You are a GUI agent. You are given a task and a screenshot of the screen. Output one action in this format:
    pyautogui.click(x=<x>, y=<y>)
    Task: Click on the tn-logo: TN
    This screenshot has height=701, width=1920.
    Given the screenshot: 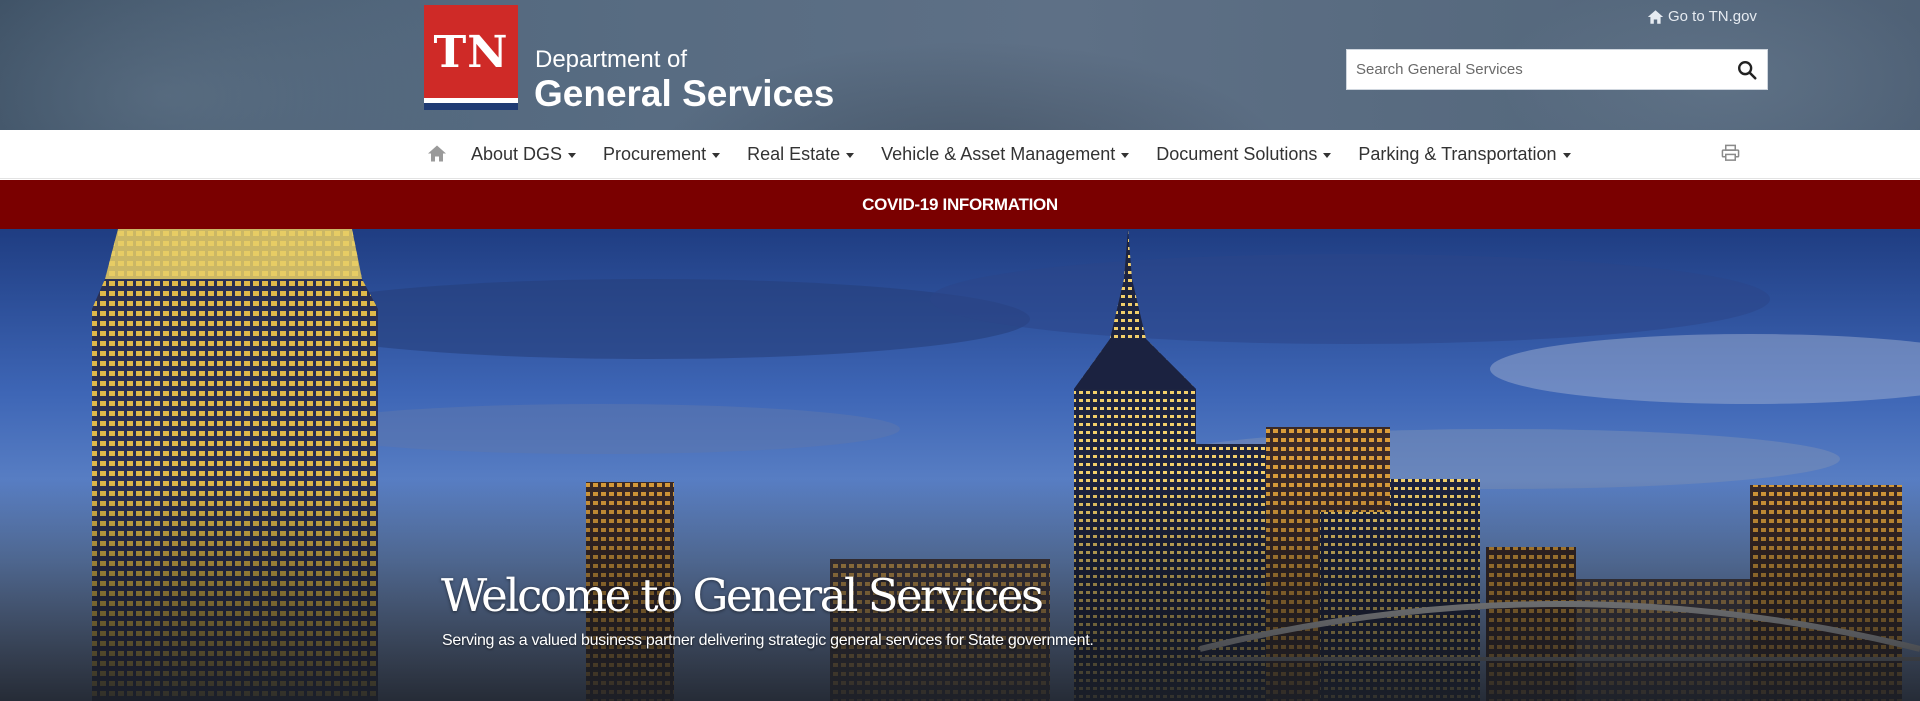 What is the action you would take?
    pyautogui.click(x=471, y=57)
    